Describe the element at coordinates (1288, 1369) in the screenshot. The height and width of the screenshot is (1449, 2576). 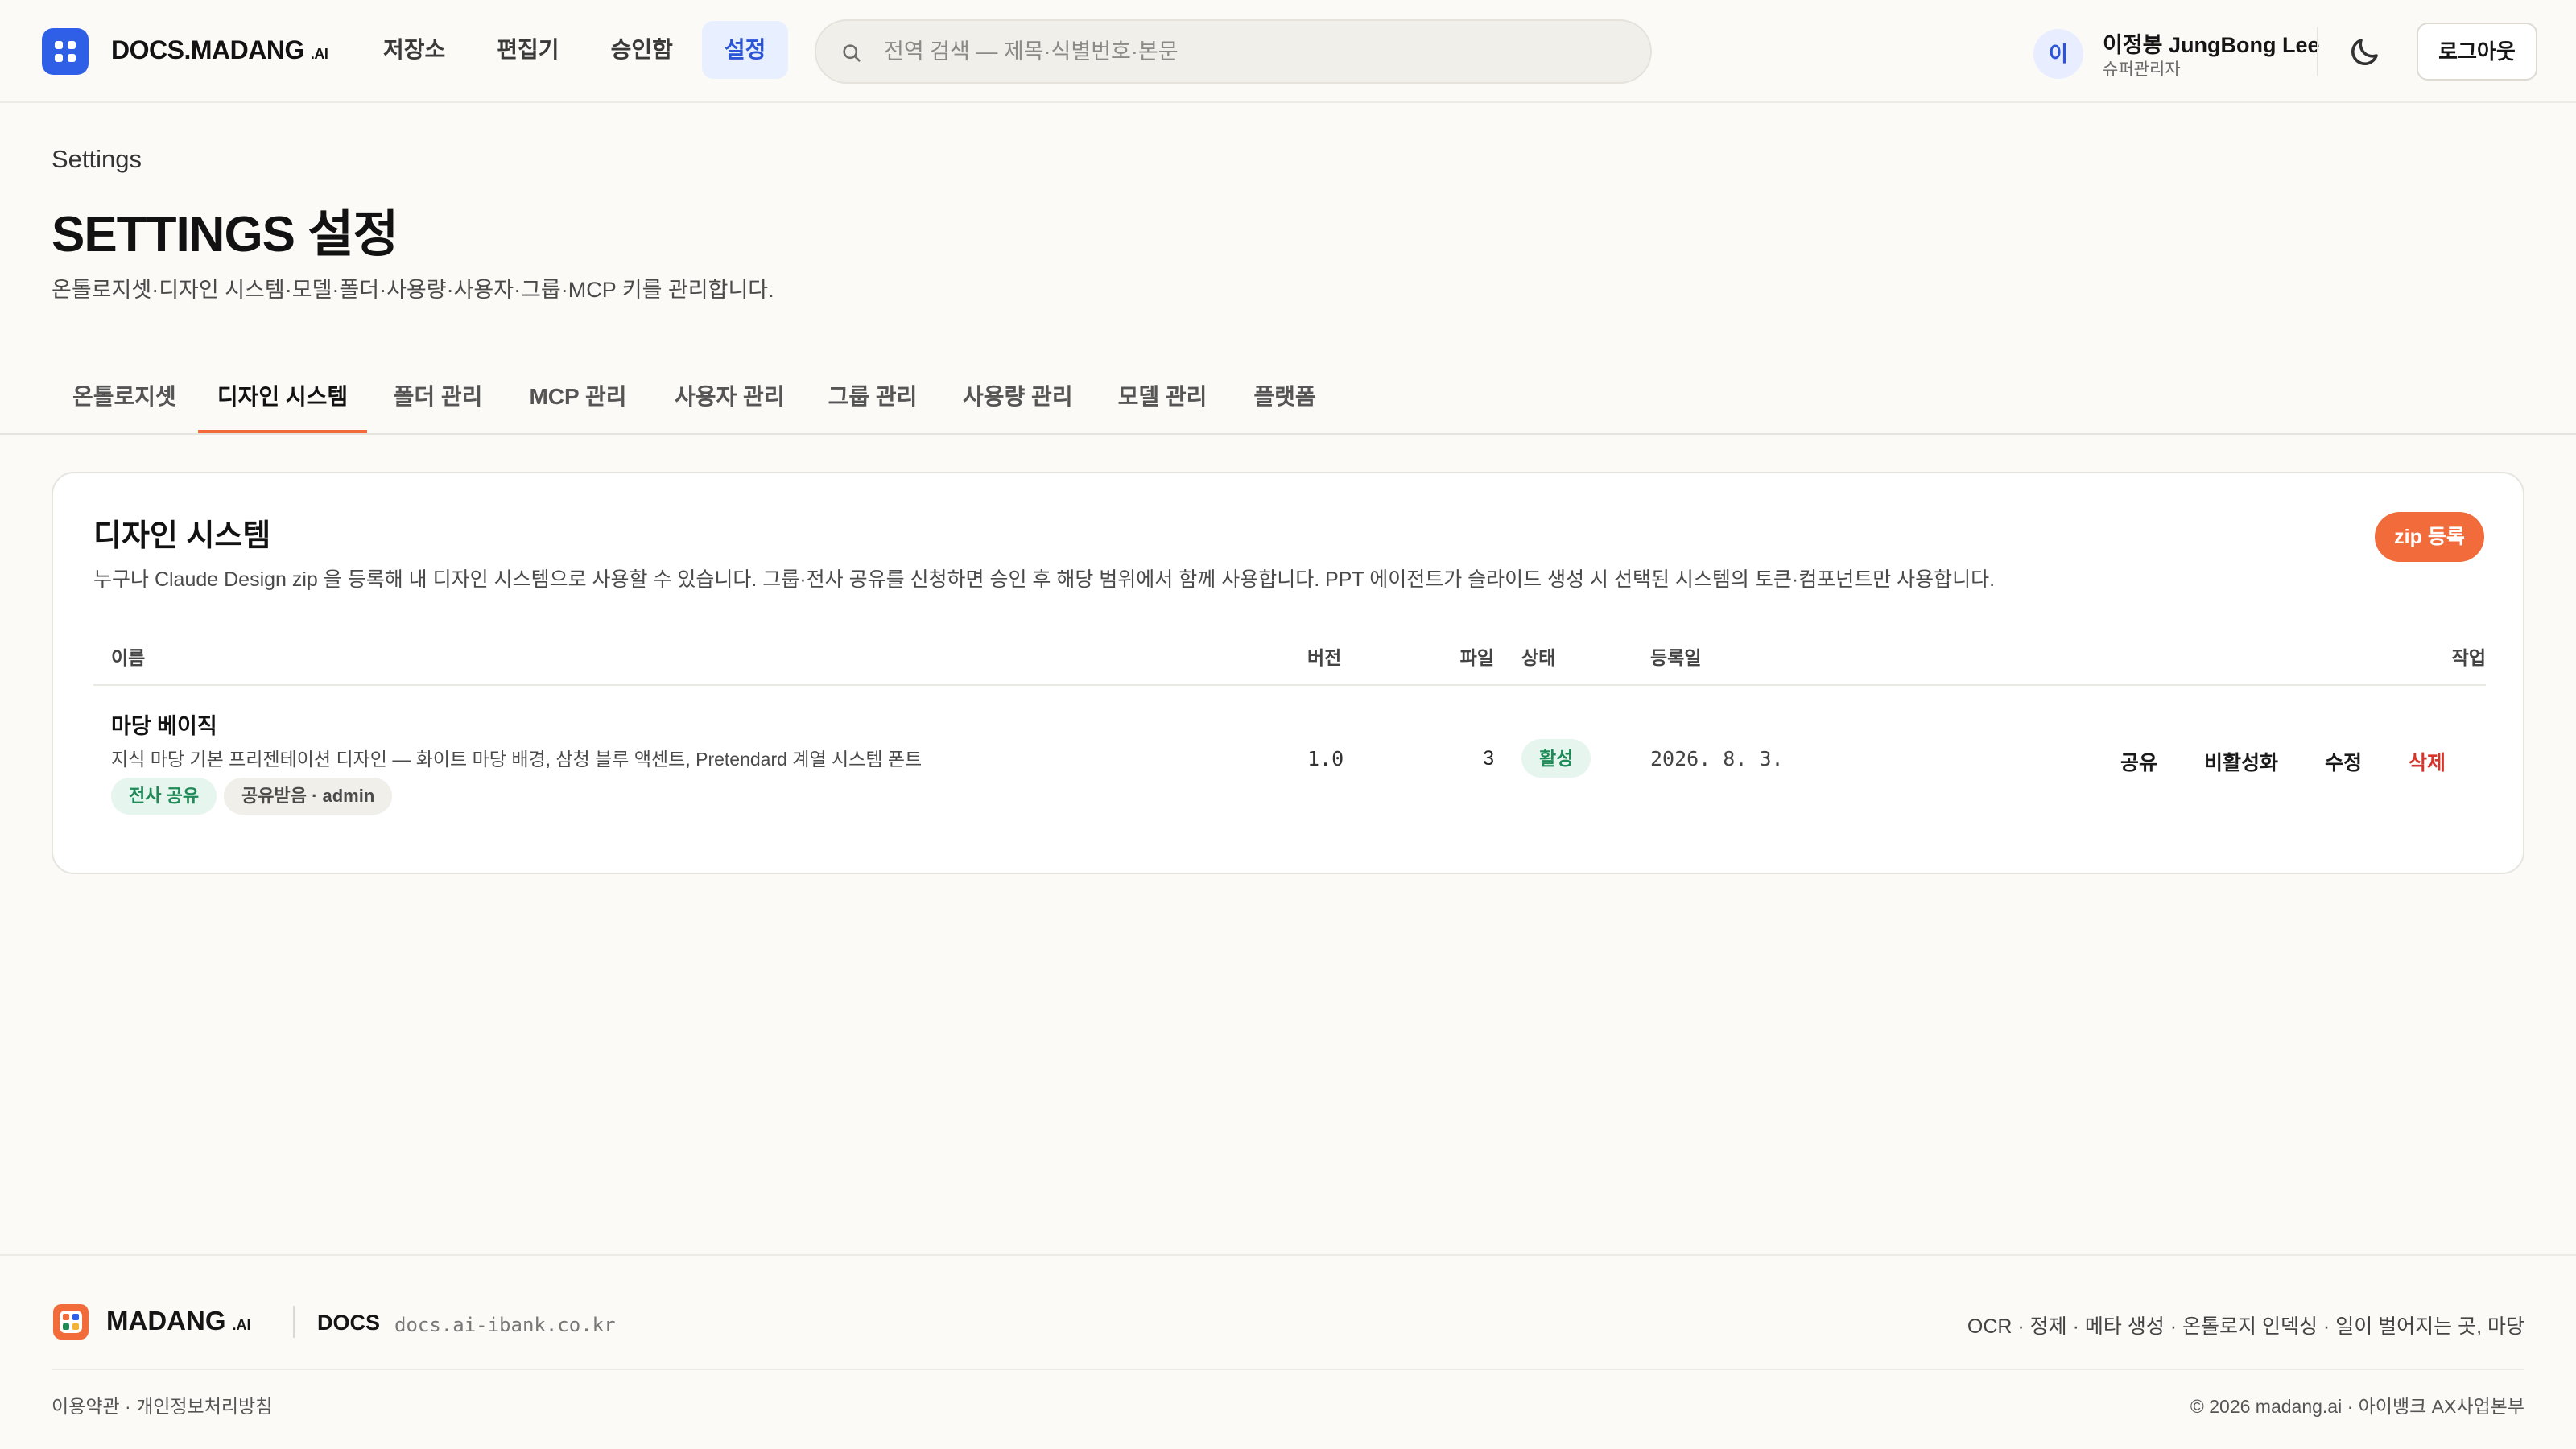
I see `footer-separator` at that location.